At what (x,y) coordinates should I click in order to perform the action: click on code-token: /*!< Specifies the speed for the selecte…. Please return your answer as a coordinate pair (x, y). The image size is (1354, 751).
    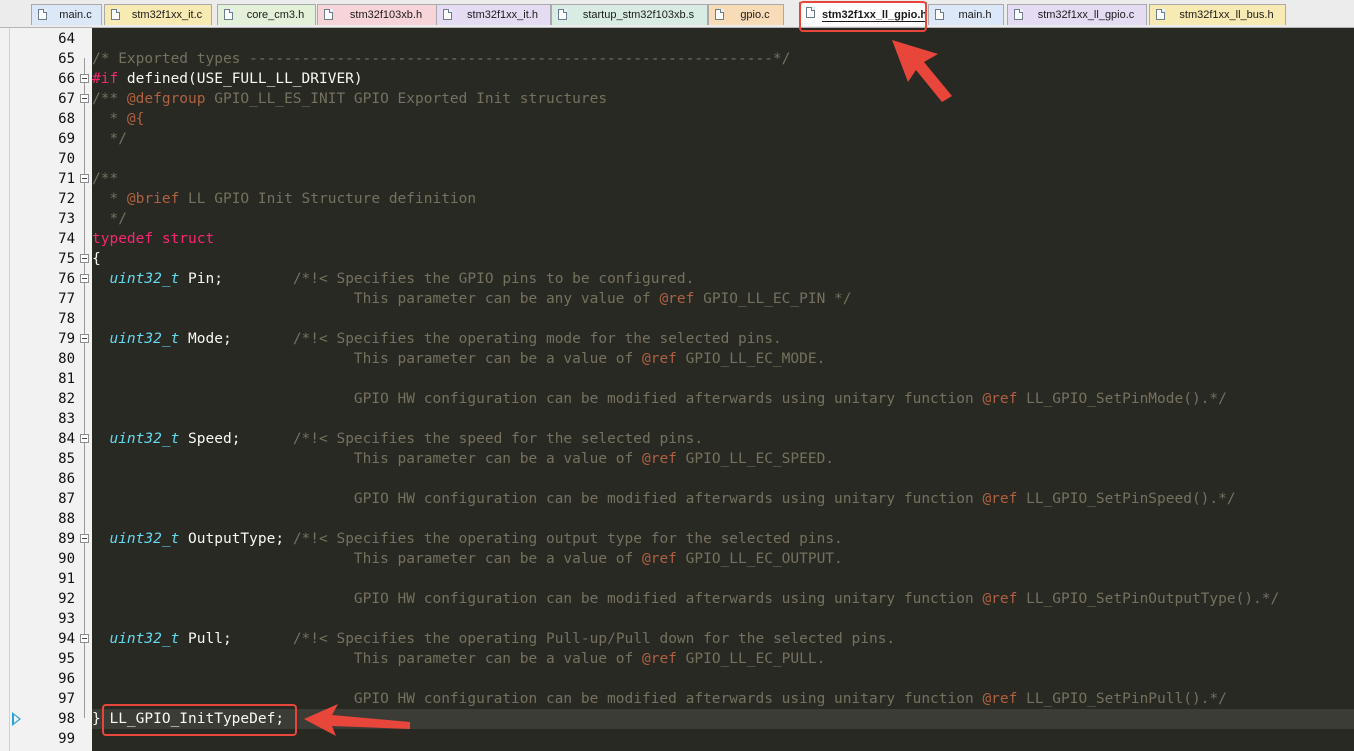
    Looking at the image, I should click on (498, 439).